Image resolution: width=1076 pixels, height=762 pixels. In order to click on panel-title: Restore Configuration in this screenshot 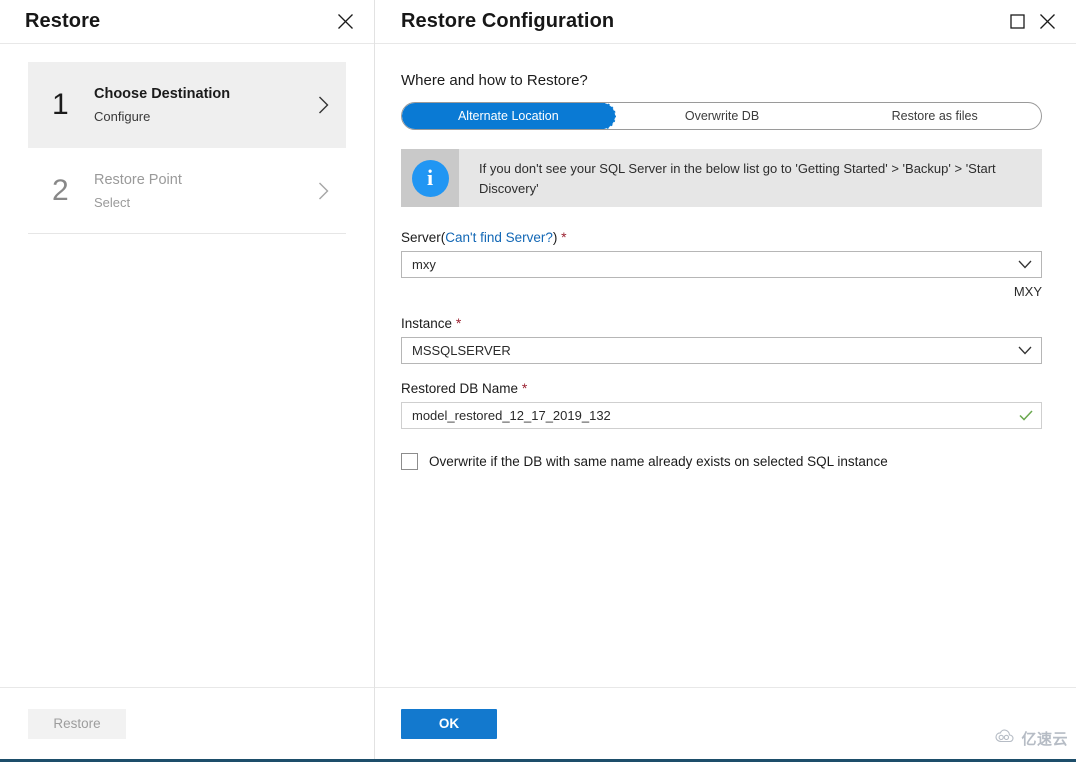, I will do `click(508, 21)`.